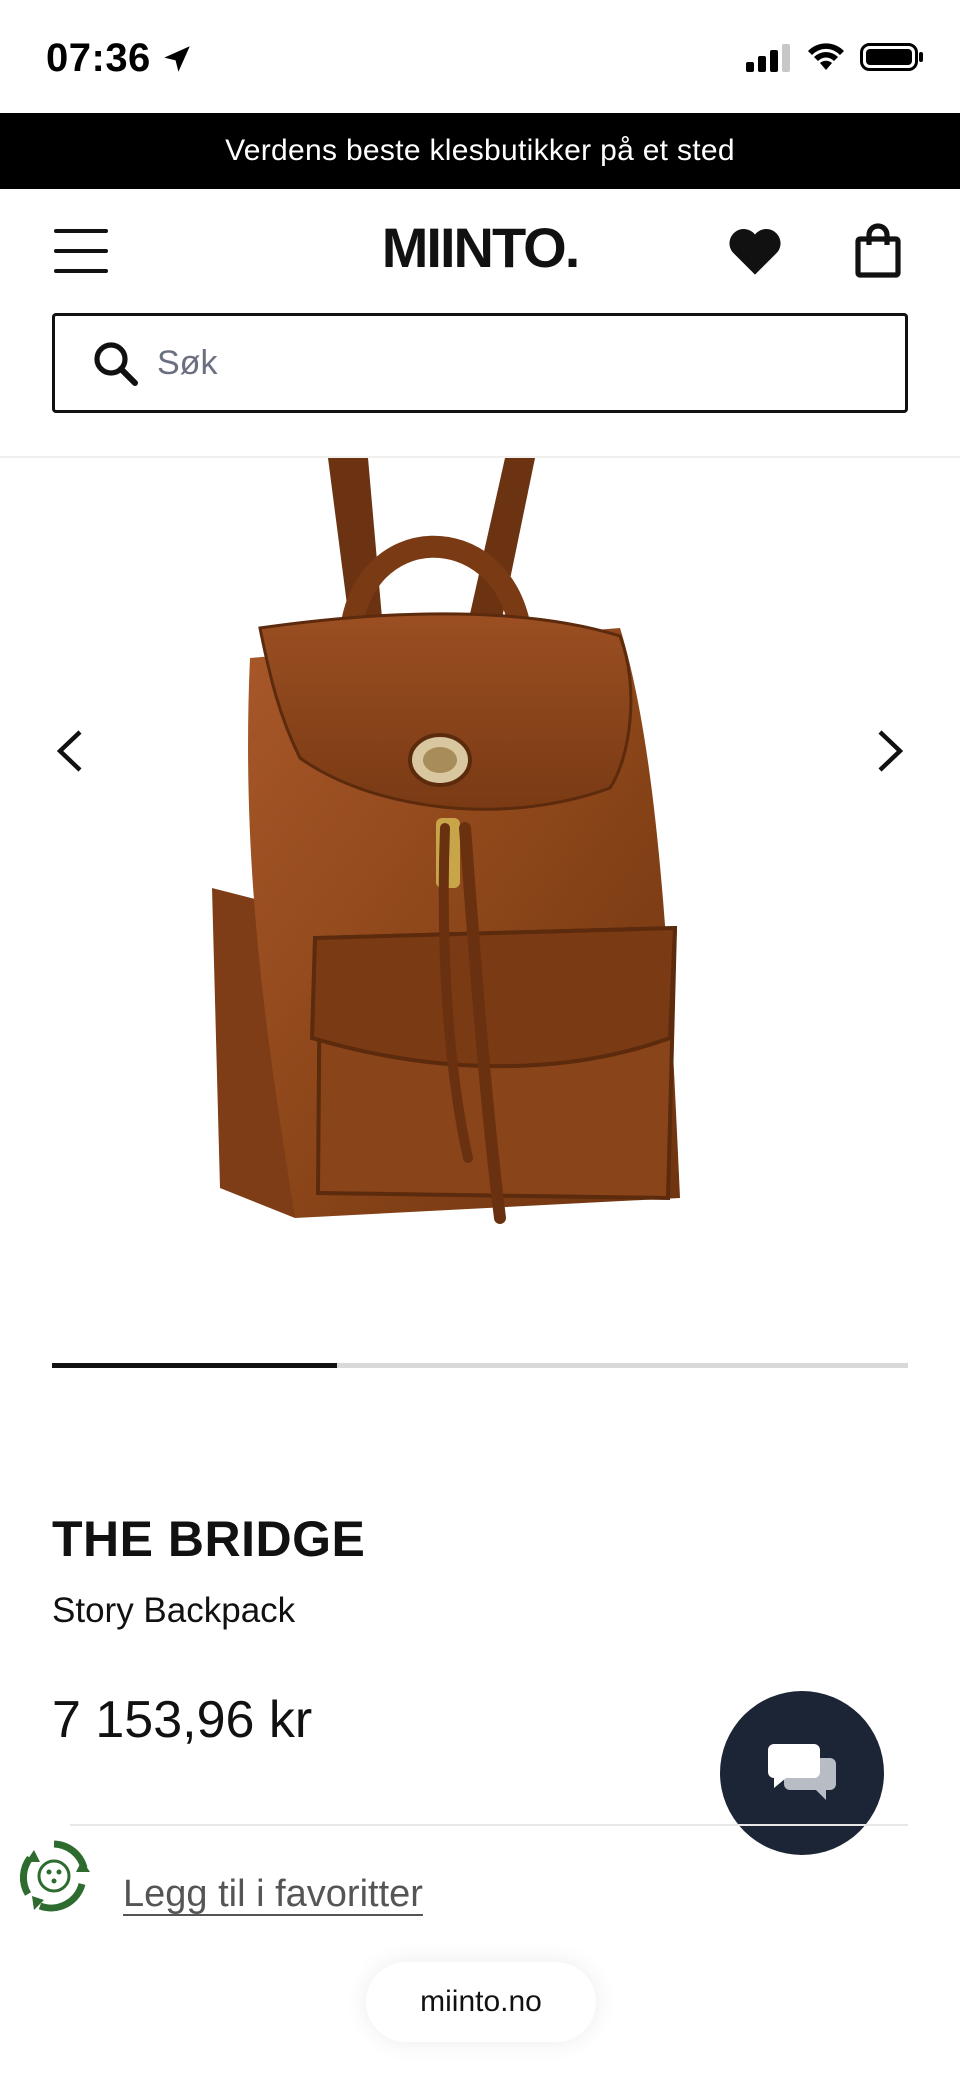  I want to click on product-name: Story Backpack, so click(174, 1610).